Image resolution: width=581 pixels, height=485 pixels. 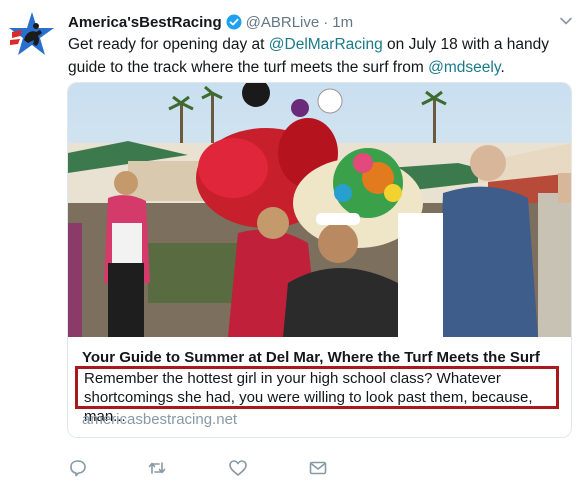 What do you see at coordinates (566, 21) in the screenshot?
I see `chevron-down-icon` at bounding box center [566, 21].